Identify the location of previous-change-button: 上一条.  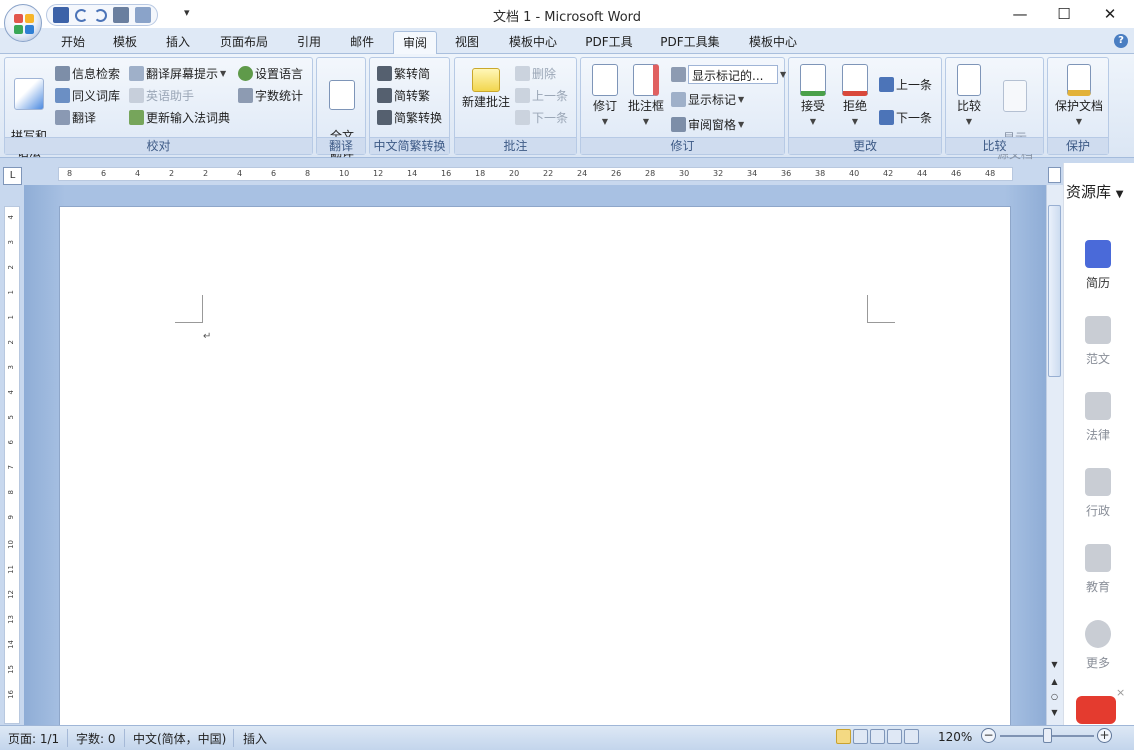
(905, 84).